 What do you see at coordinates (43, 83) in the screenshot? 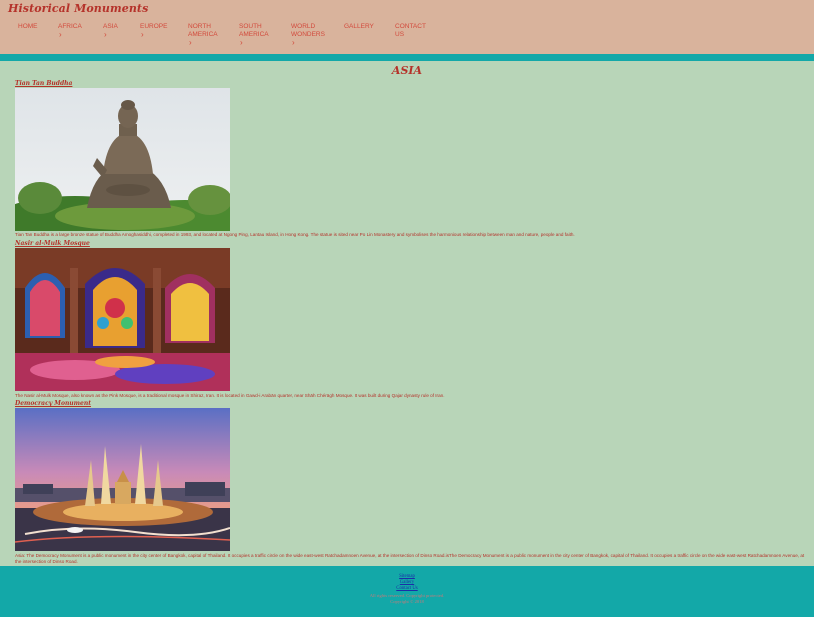
I see `monument-title-tian-tan-buddha: Tian Tan Buddha` at bounding box center [43, 83].